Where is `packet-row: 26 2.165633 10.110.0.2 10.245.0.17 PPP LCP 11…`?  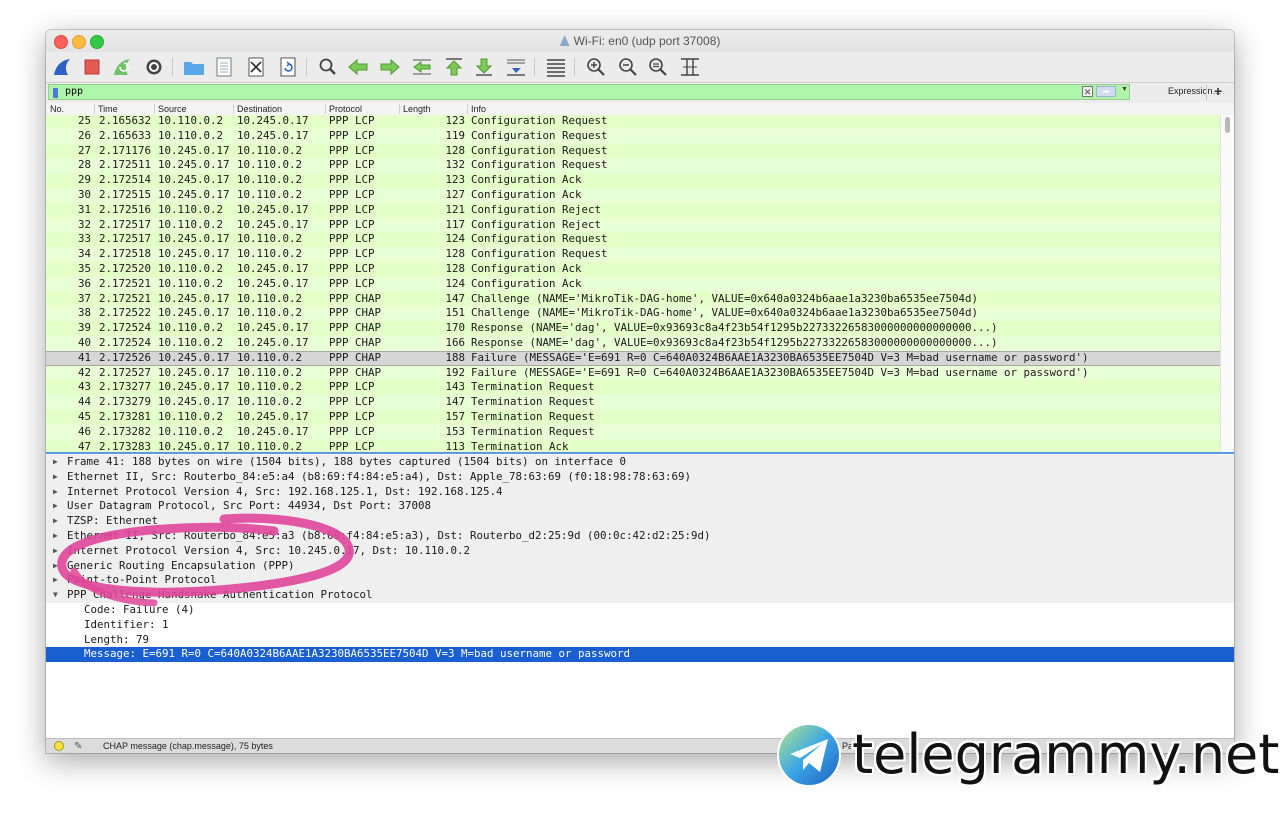
packet-row: 26 2.165633 10.110.0.2 10.245.0.17 PPP LCP 11… is located at coordinates (633, 136).